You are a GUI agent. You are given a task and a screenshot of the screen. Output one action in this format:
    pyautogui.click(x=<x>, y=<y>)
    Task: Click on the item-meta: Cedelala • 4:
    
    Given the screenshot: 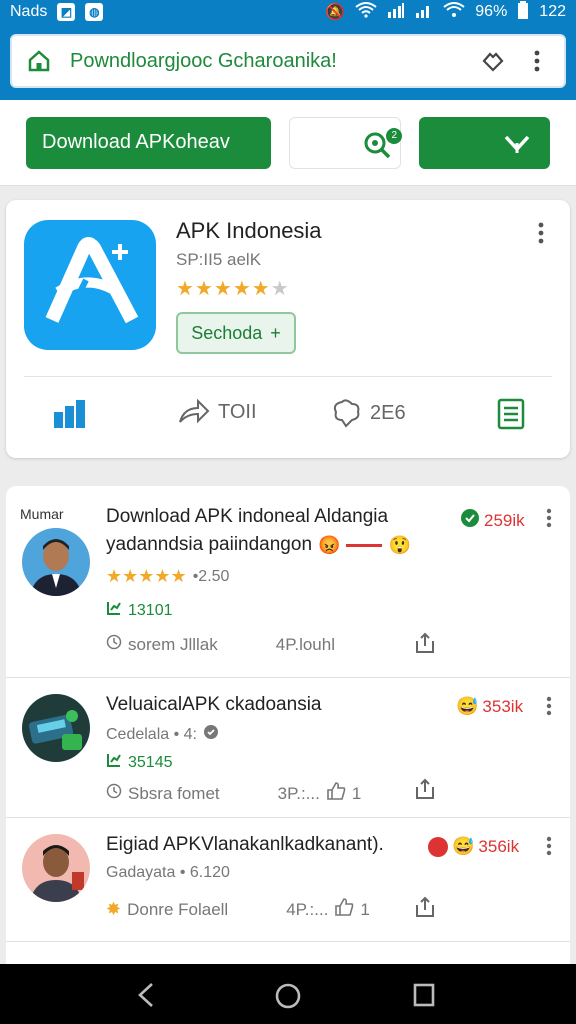 What is the action you would take?
    pyautogui.click(x=162, y=734)
    